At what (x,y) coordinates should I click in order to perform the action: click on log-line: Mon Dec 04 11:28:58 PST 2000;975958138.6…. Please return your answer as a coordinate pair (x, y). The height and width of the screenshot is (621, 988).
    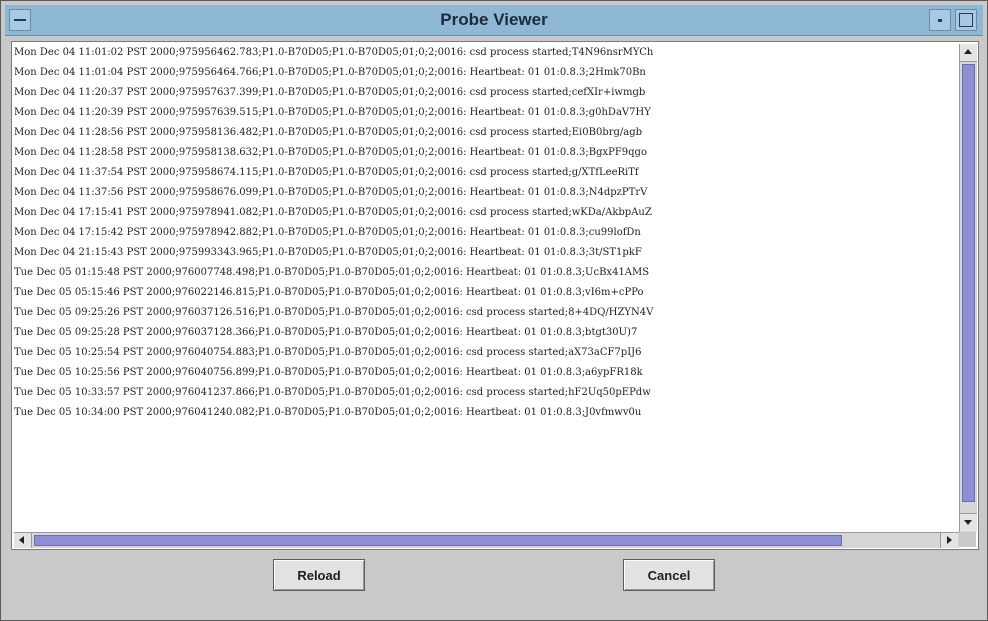
    Looking at the image, I should click on (330, 152).